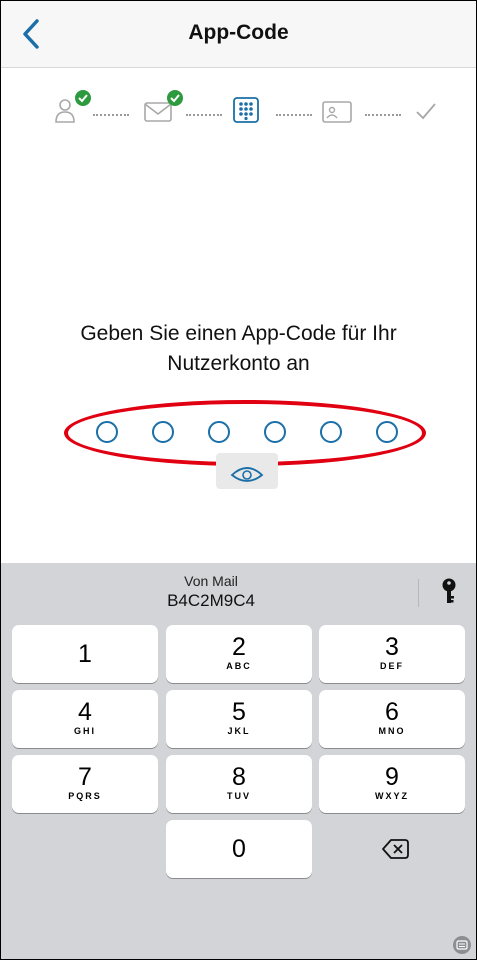  What do you see at coordinates (392, 666) in the screenshot?
I see `key-3-letters: DEF` at bounding box center [392, 666].